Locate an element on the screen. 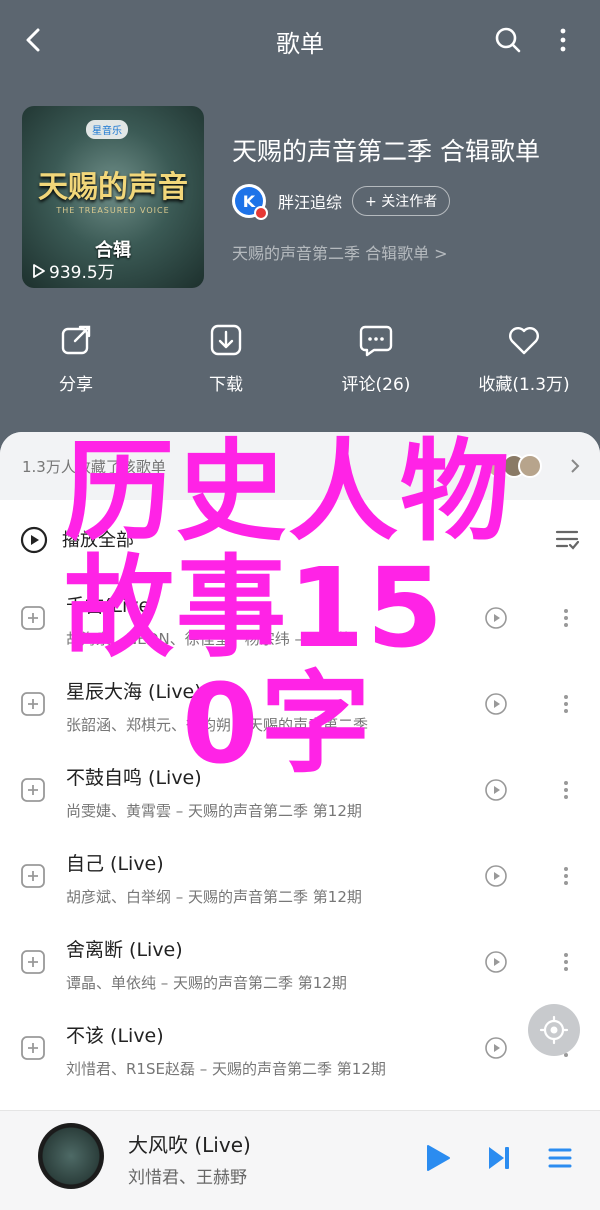  cover-badge: 星音乐 is located at coordinates (107, 129).